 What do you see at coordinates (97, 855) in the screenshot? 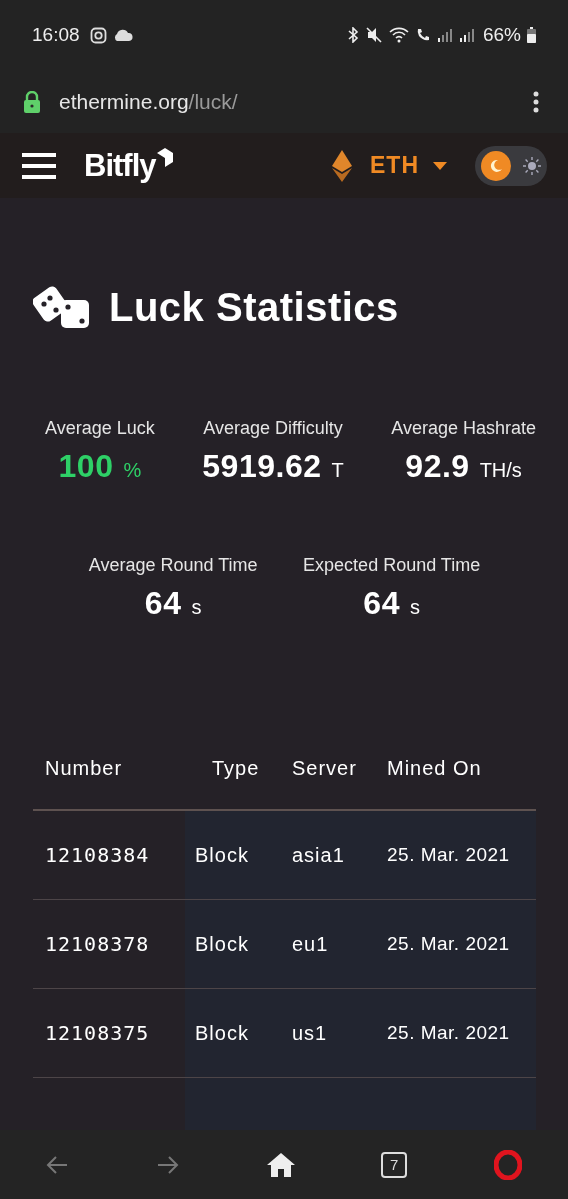
I see `table-cell-text: 12108384` at bounding box center [97, 855].